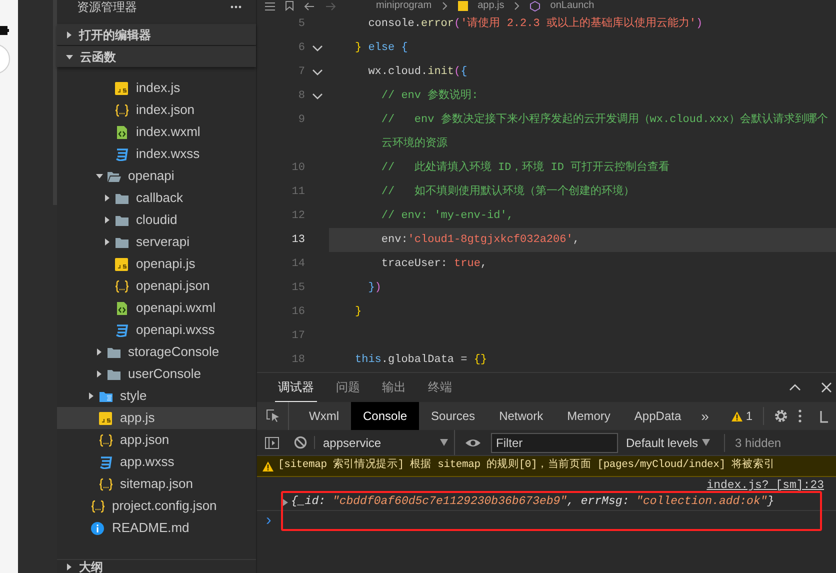 The image size is (836, 573). What do you see at coordinates (385, 416) in the screenshot?
I see `devtools-tab: Console` at bounding box center [385, 416].